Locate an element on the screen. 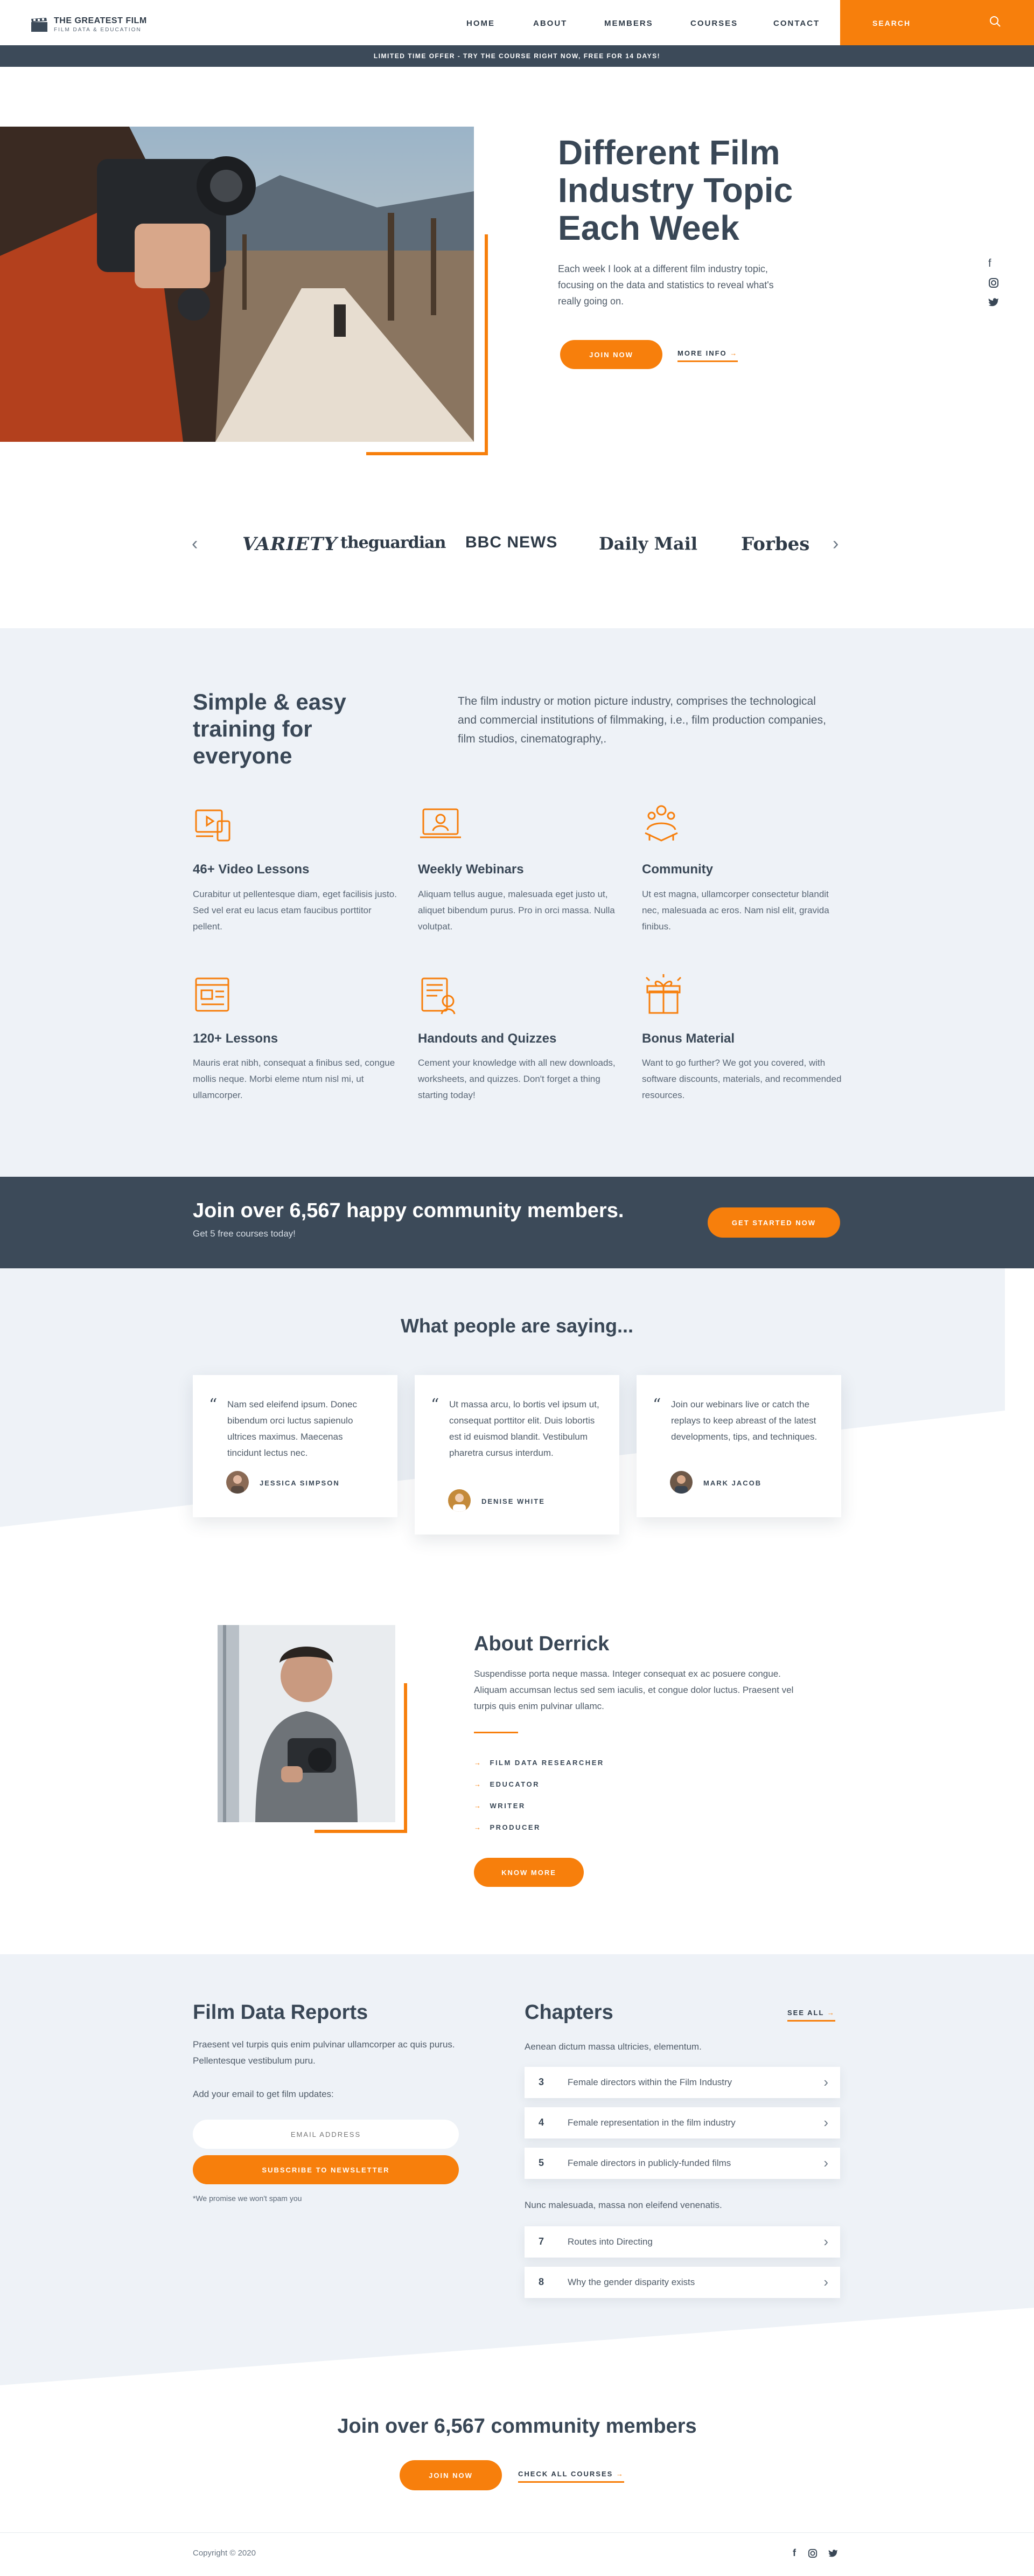  search-bar: SEARCH is located at coordinates (937, 22).